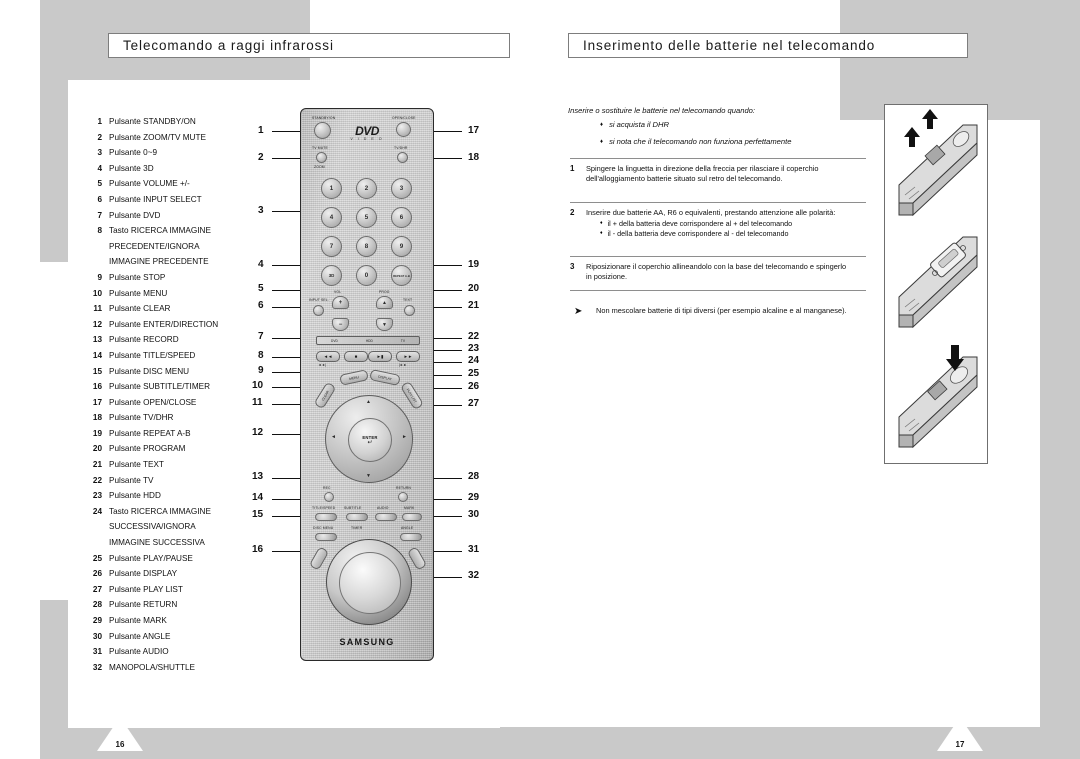  I want to click on list-item: 1 Pulsante STANDBY/ON, so click(179, 122).